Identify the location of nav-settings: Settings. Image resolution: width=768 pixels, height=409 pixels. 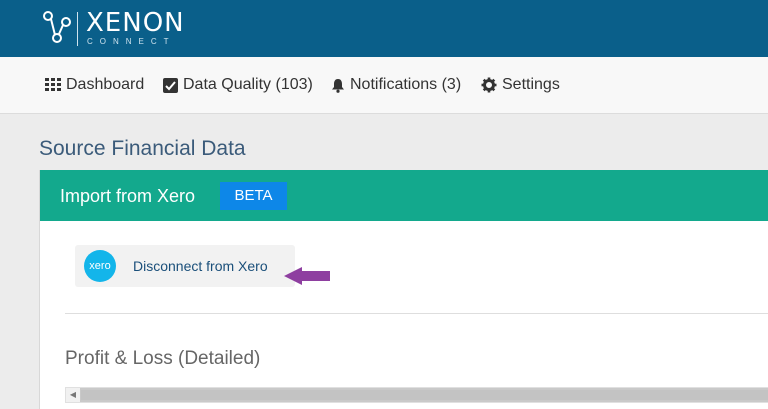
(520, 85).